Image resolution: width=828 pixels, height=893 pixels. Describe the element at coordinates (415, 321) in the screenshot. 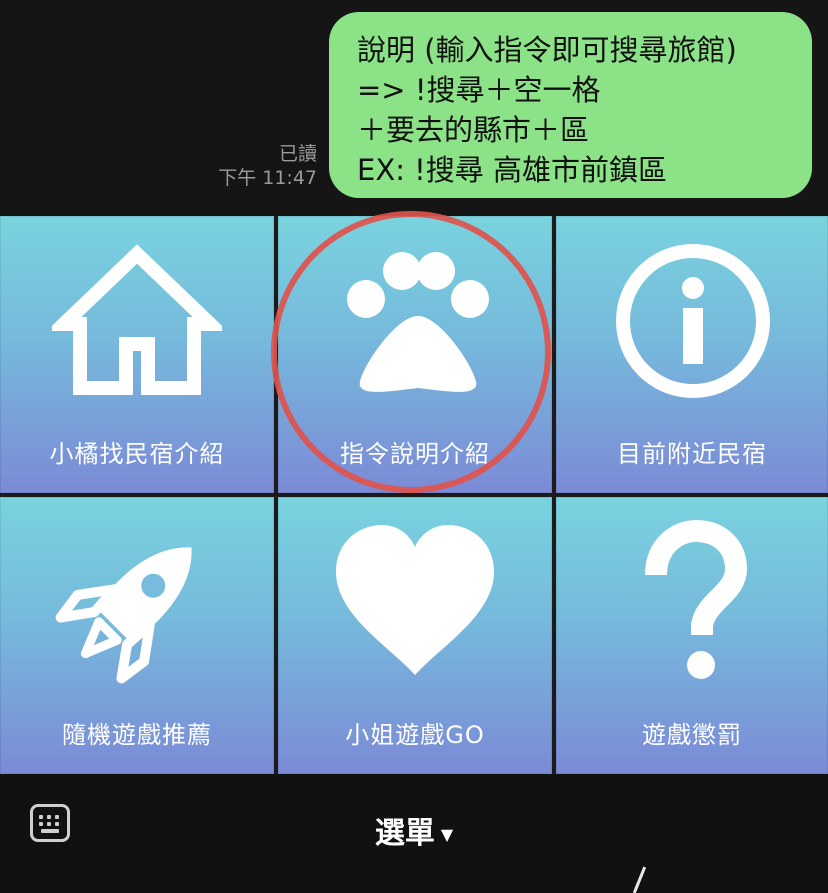

I see `paw-icon` at that location.